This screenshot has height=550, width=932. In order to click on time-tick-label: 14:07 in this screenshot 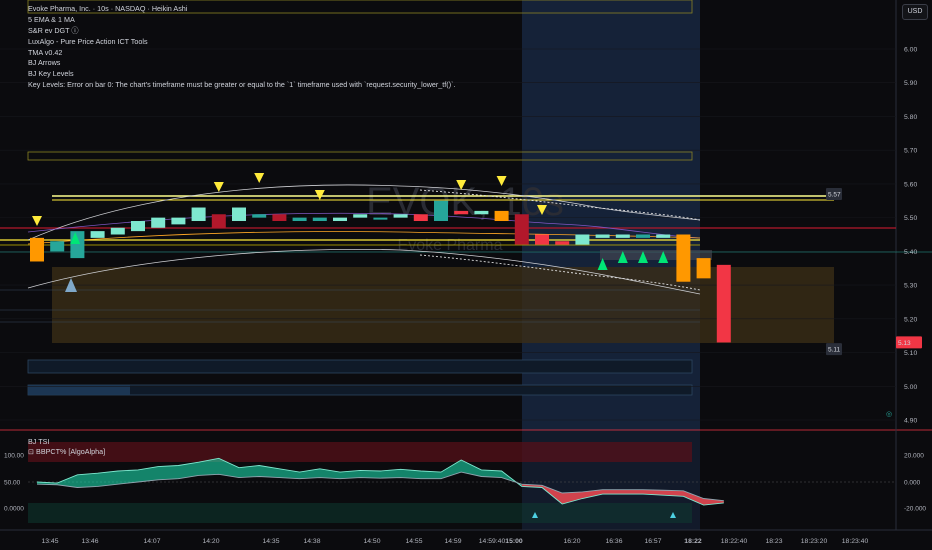, I will do `click(151, 541)`.